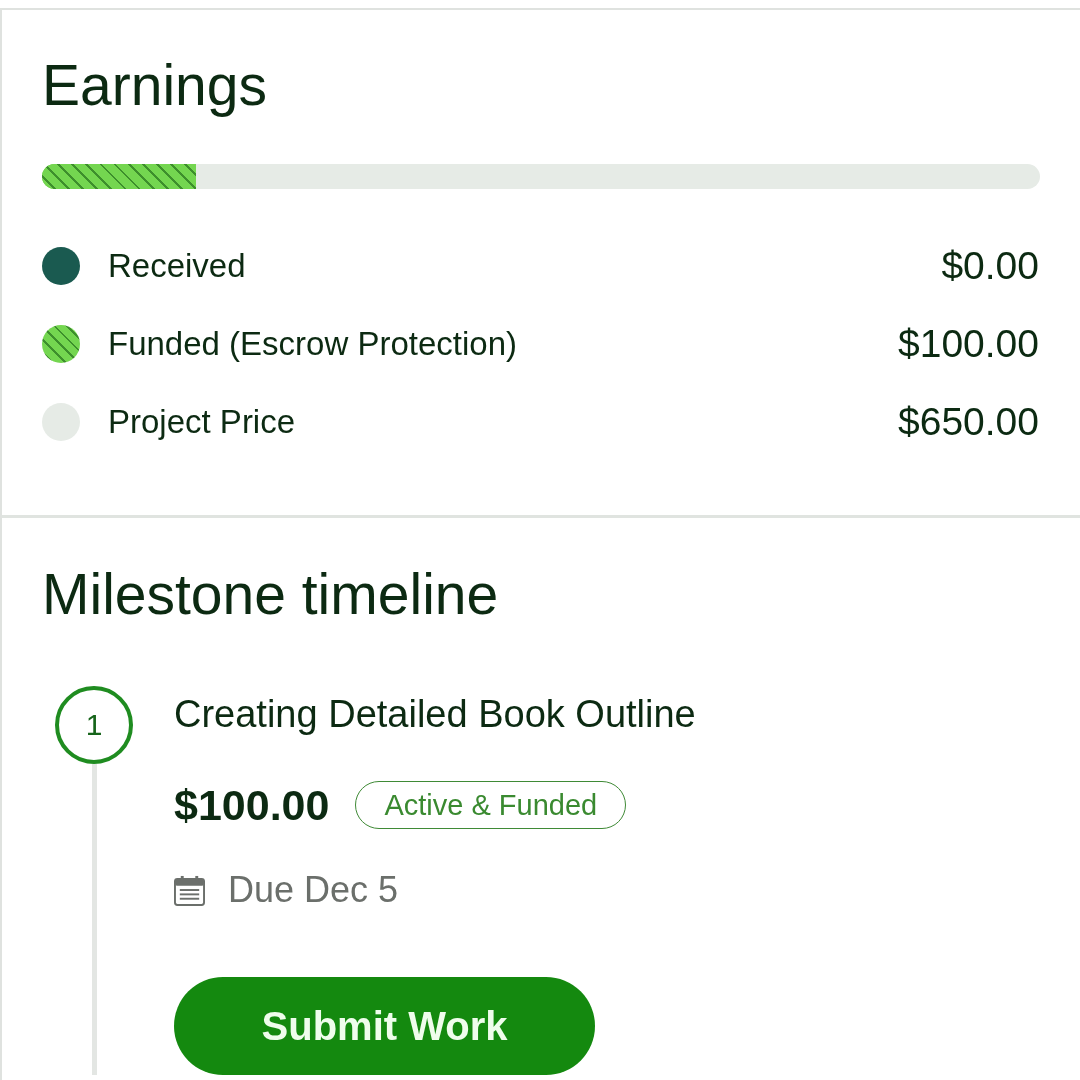 The height and width of the screenshot is (1080, 1080). Describe the element at coordinates (154, 85) in the screenshot. I see `section-title: Earnings` at that location.